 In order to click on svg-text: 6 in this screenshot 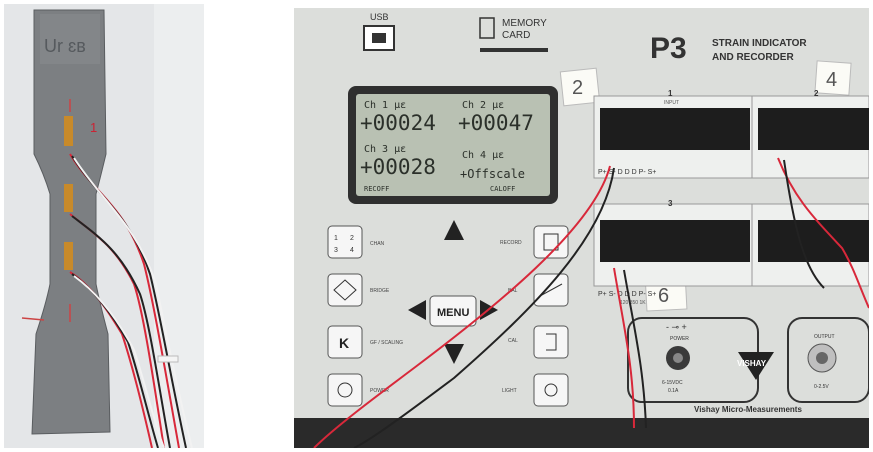, I will do `click(663, 296)`.